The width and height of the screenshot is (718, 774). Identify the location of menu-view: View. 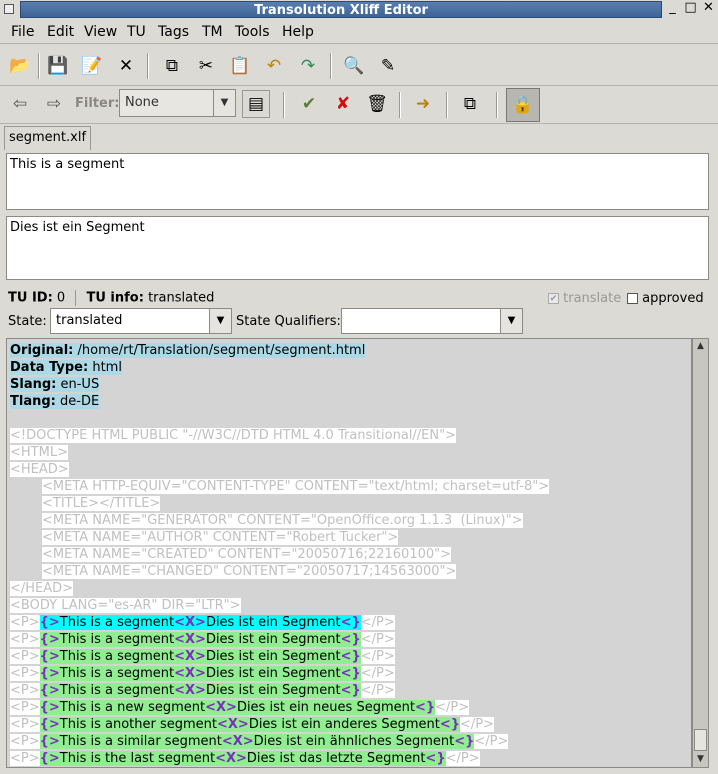
(100, 32).